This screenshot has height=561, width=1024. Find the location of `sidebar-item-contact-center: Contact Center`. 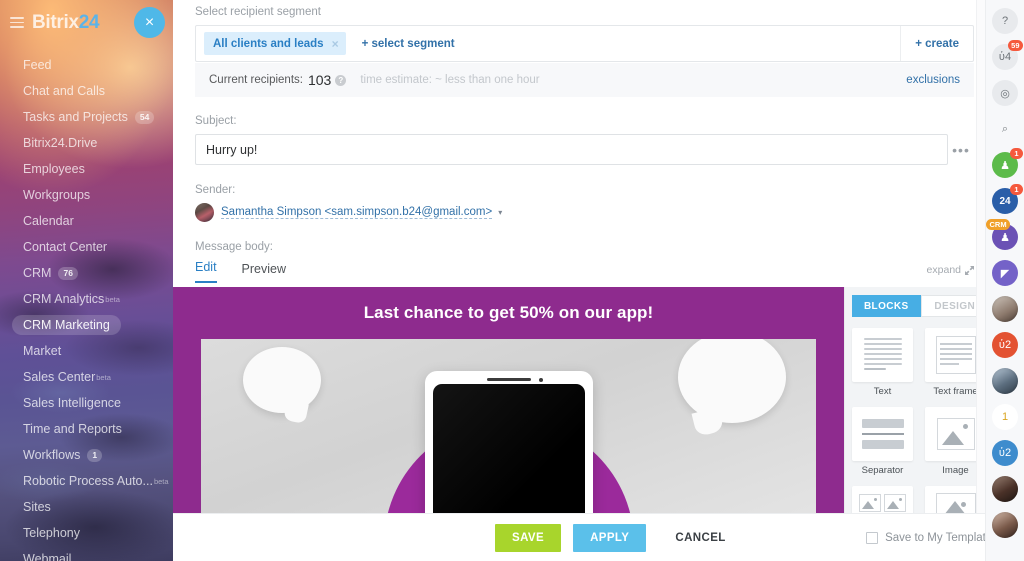

sidebar-item-contact-center: Contact Center is located at coordinates (86, 247).